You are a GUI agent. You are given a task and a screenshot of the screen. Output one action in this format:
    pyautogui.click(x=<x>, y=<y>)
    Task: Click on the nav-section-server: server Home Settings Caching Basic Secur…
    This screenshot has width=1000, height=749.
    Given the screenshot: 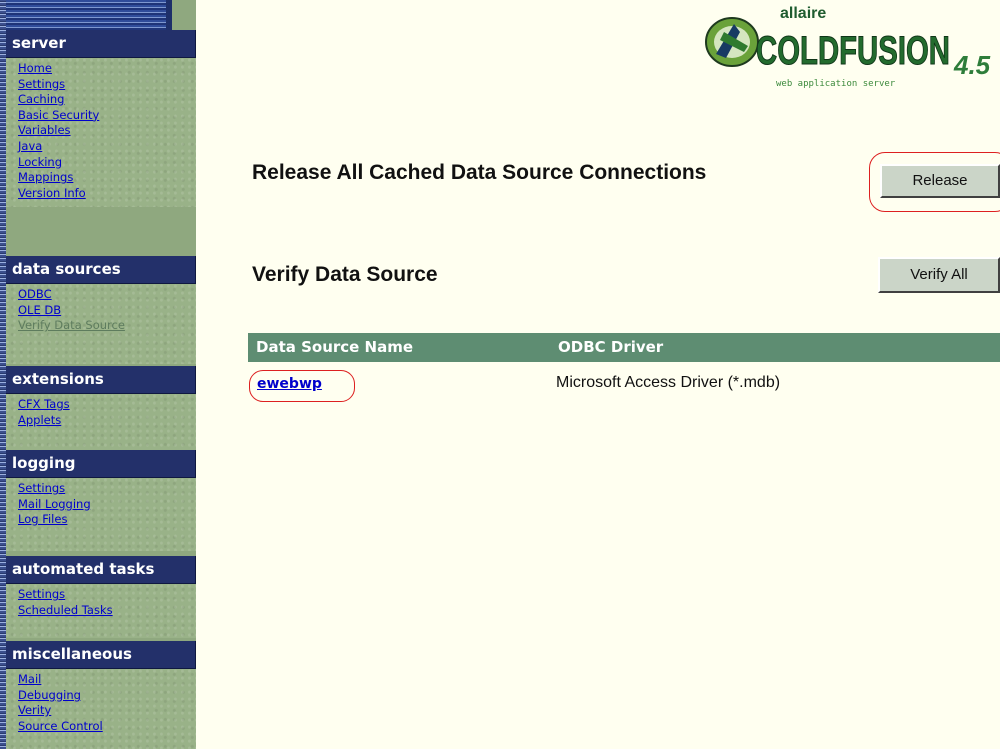 What is the action you would take?
    pyautogui.click(x=101, y=118)
    